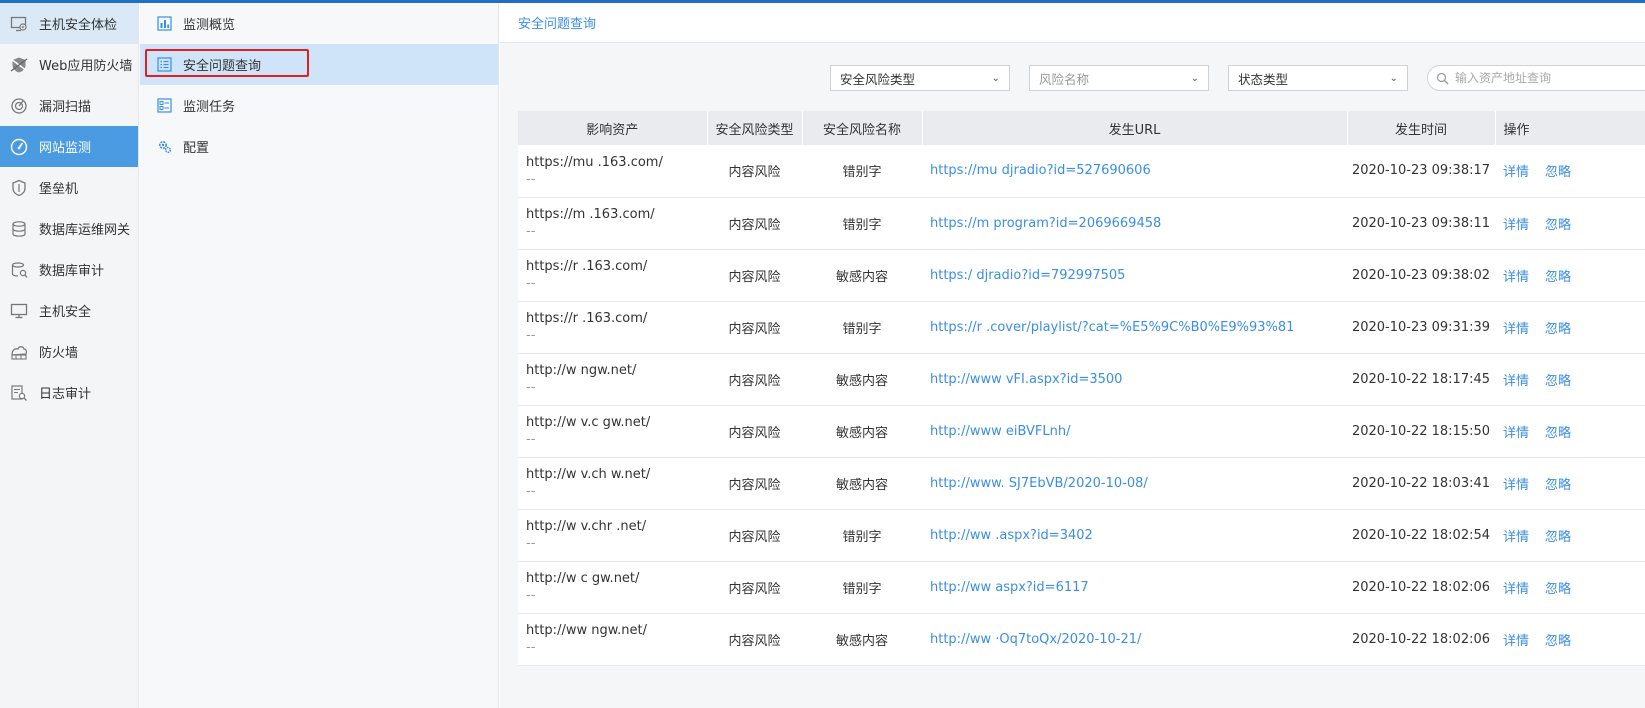 The height and width of the screenshot is (708, 1645). I want to click on config-icon, so click(165, 147).